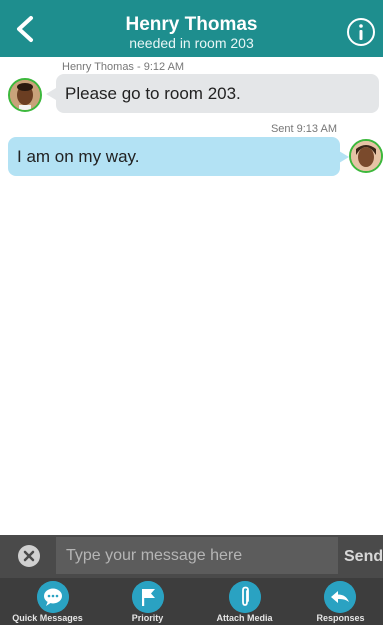 The height and width of the screenshot is (625, 383). What do you see at coordinates (340, 597) in the screenshot?
I see `reply-icon` at bounding box center [340, 597].